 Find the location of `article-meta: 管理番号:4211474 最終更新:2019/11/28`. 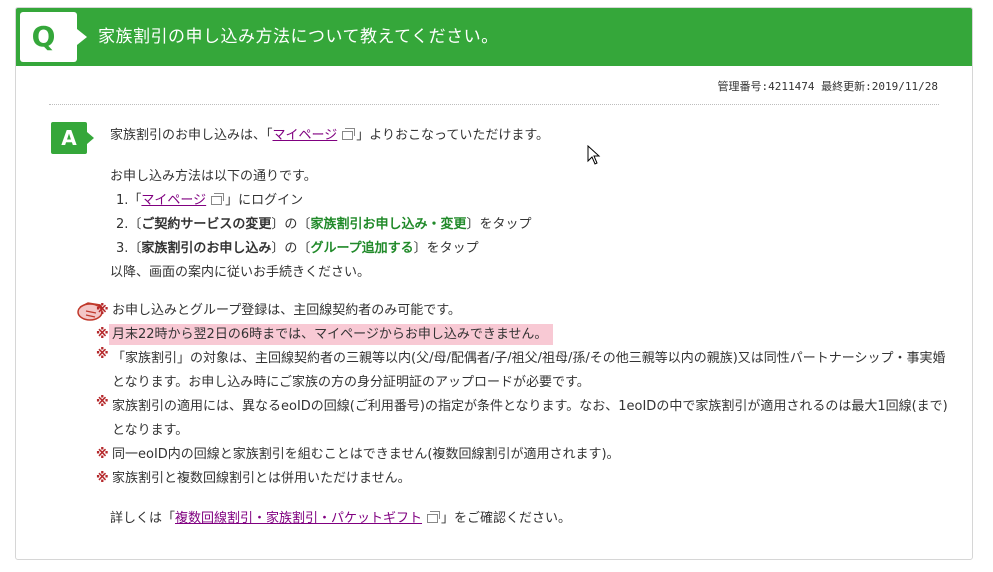

article-meta: 管理番号:4211474 最終更新:2019/11/28 is located at coordinates (827, 86).